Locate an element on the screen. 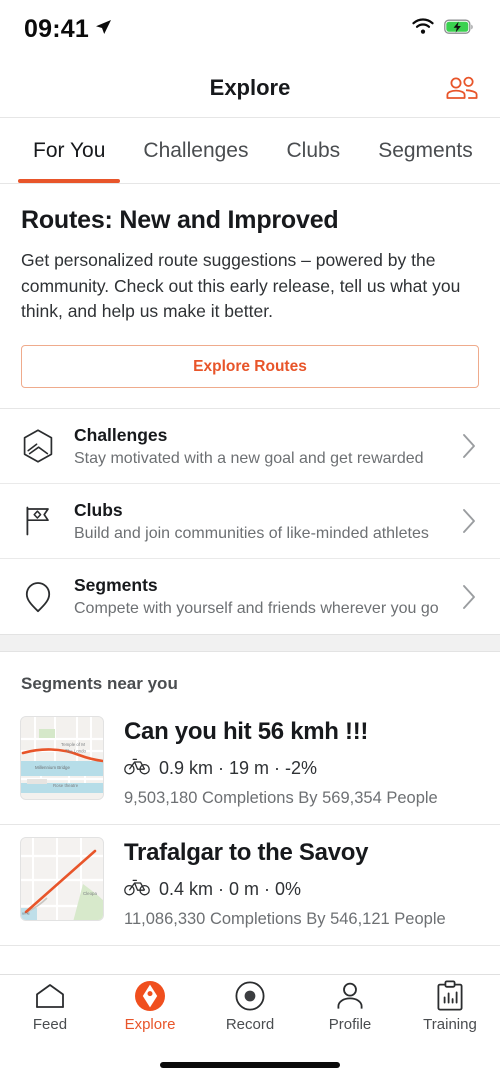 Image resolution: width=500 pixels, height=1080 pixels. svg-text: Millennium Bridge is located at coordinates (52, 767).